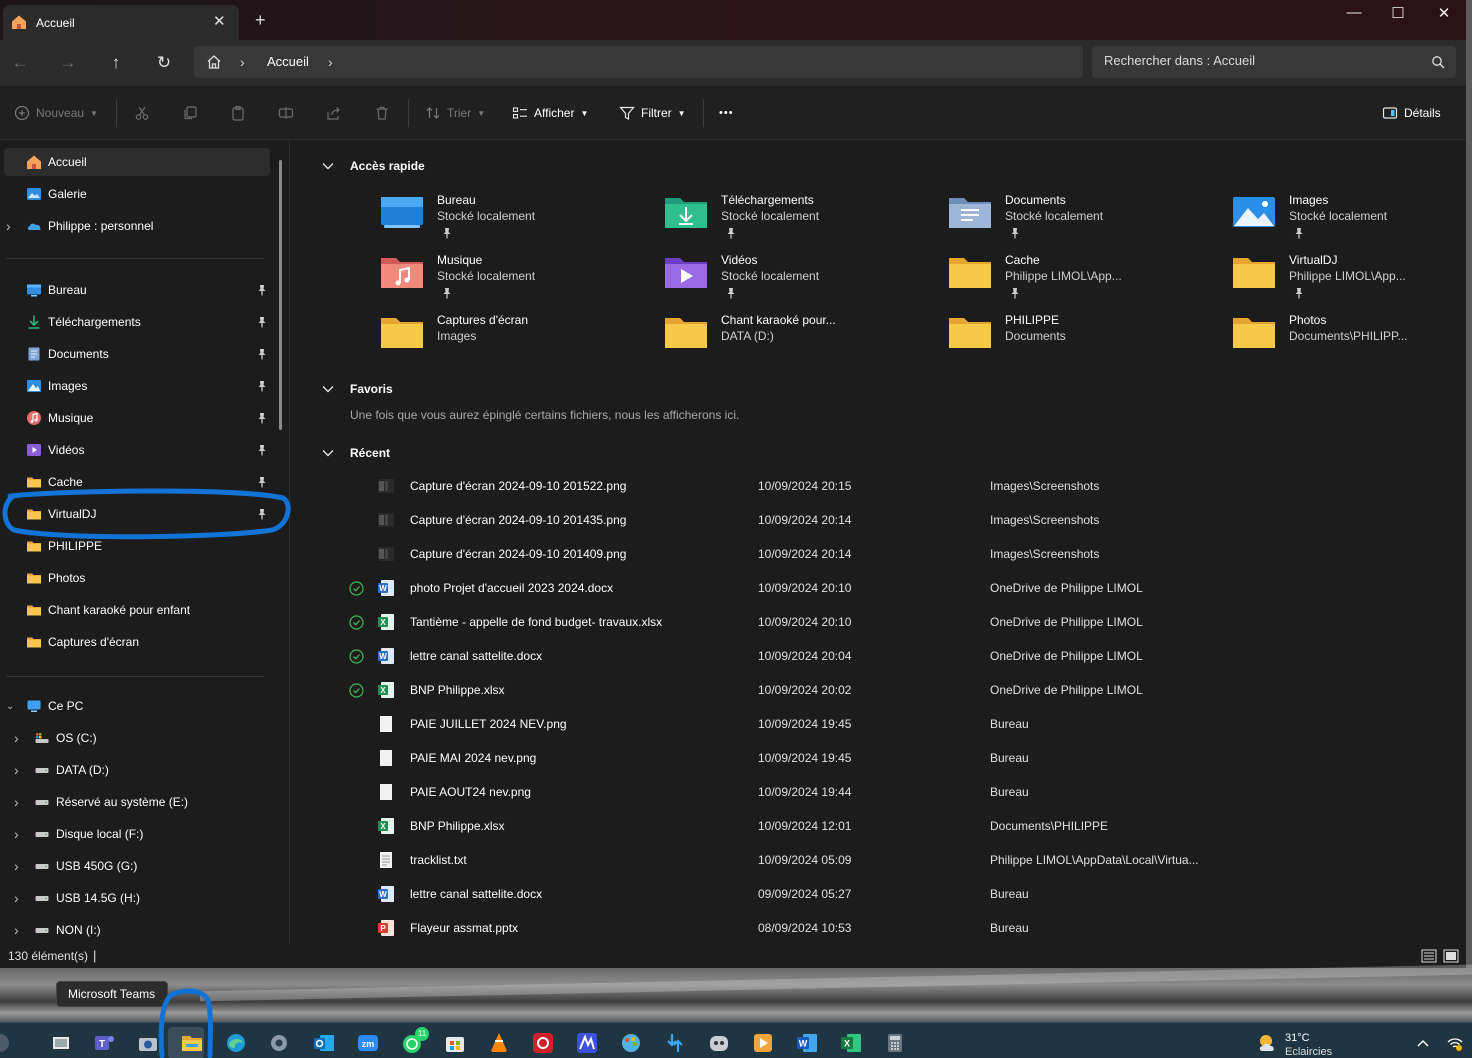 The height and width of the screenshot is (1058, 1472). Describe the element at coordinates (1429, 956) in the screenshot. I see `details-view-icon` at that location.